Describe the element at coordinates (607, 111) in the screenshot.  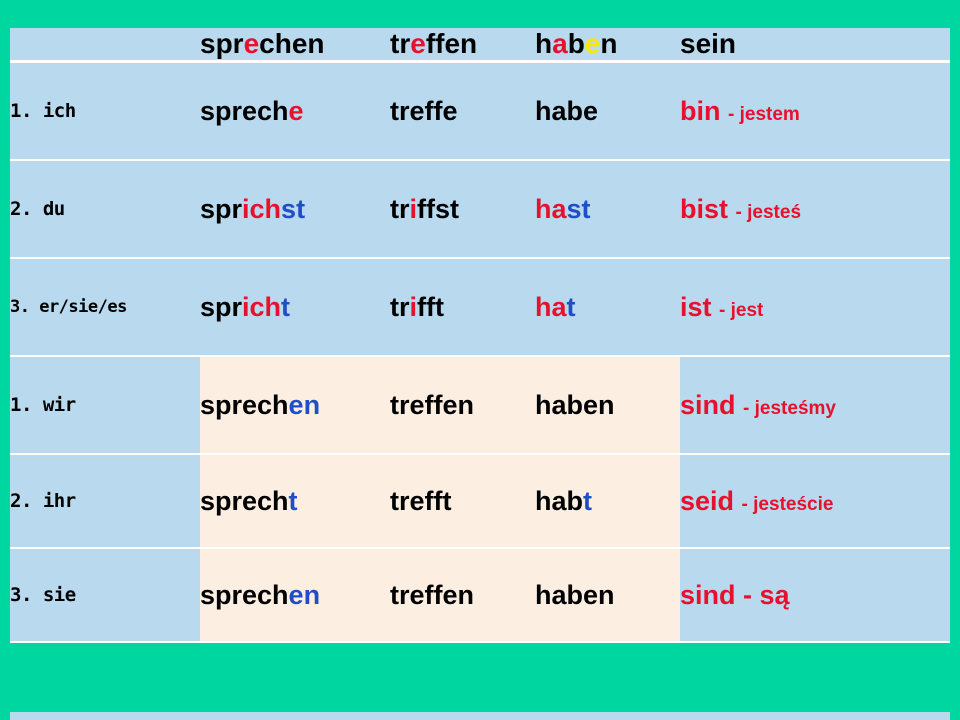
I see `form-haben-ich: habe` at that location.